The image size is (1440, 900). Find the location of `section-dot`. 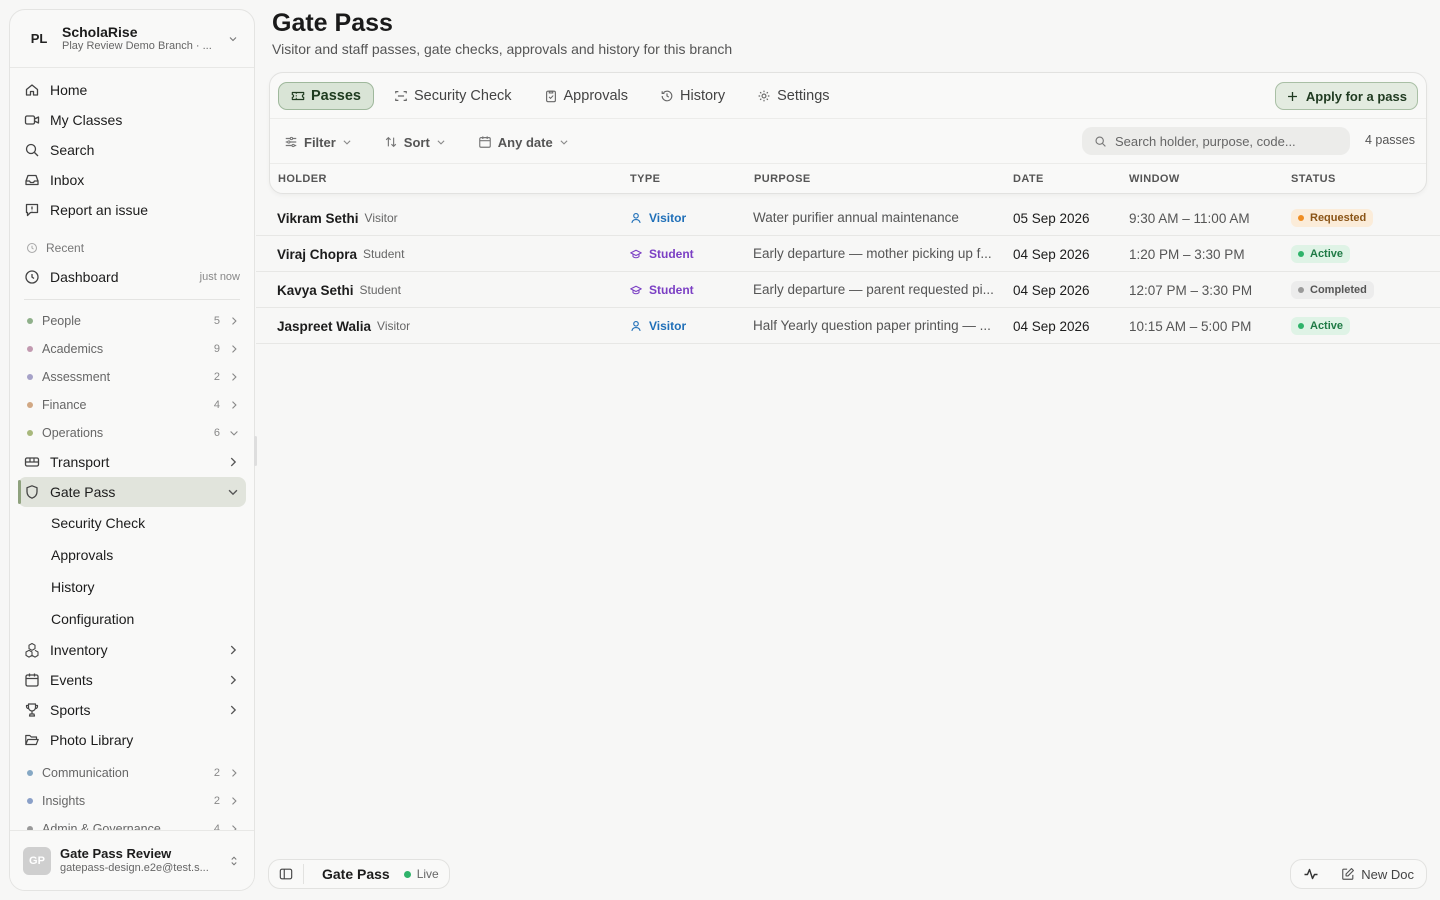

section-dot is located at coordinates (30, 349).